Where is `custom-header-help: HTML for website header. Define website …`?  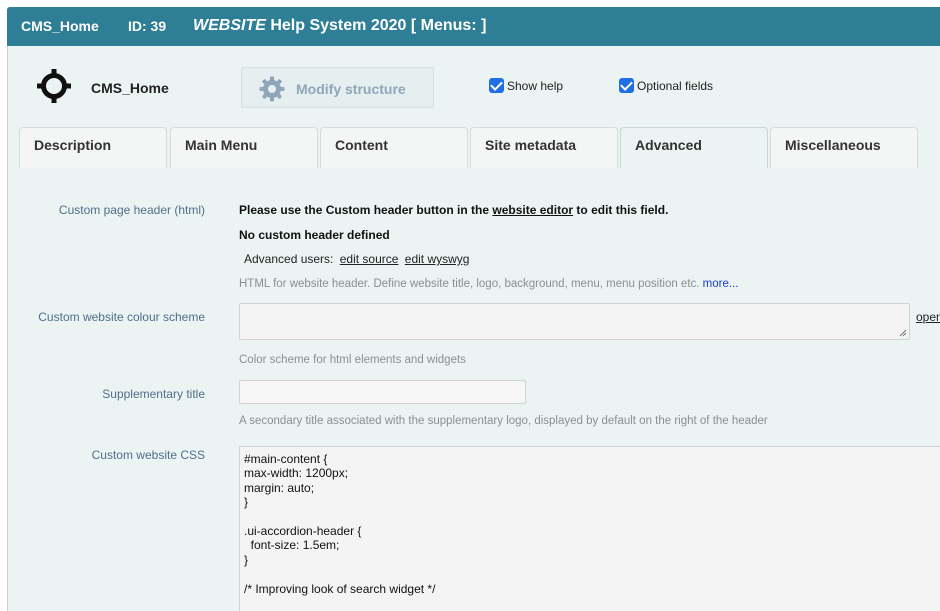 custom-header-help: HTML for website header. Define website … is located at coordinates (488, 284).